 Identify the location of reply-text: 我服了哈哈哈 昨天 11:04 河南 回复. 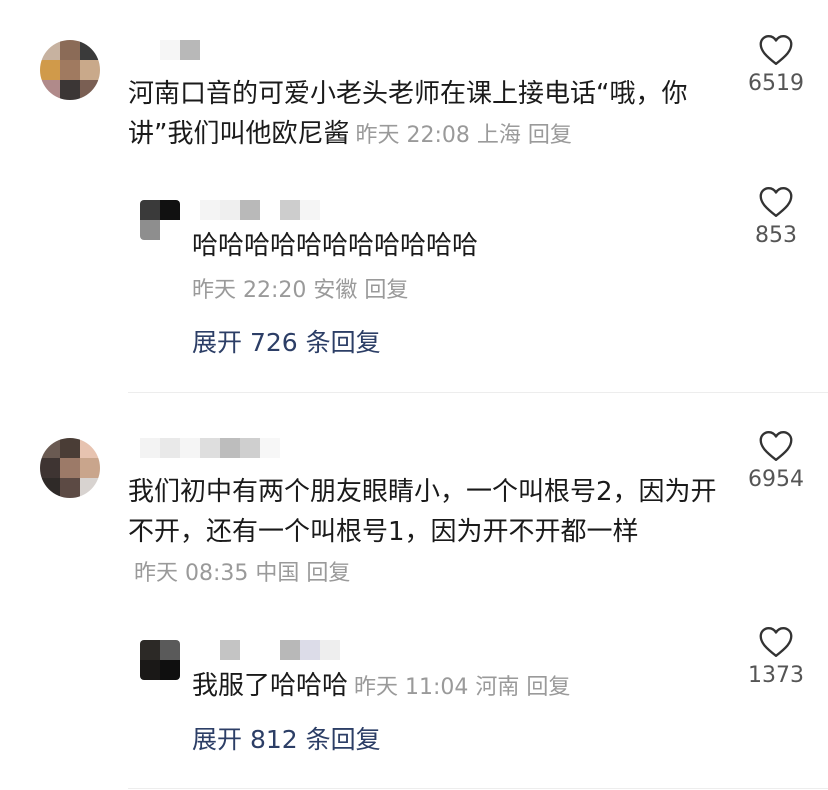
(381, 686).